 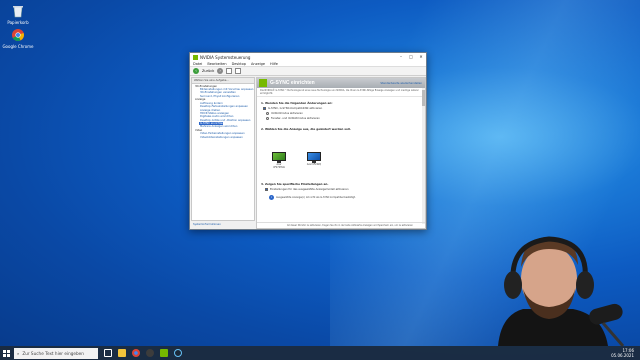 I want to click on window-titlebar: NVIDIA Systemsteuerung – □ ✕, so click(x=308, y=57).